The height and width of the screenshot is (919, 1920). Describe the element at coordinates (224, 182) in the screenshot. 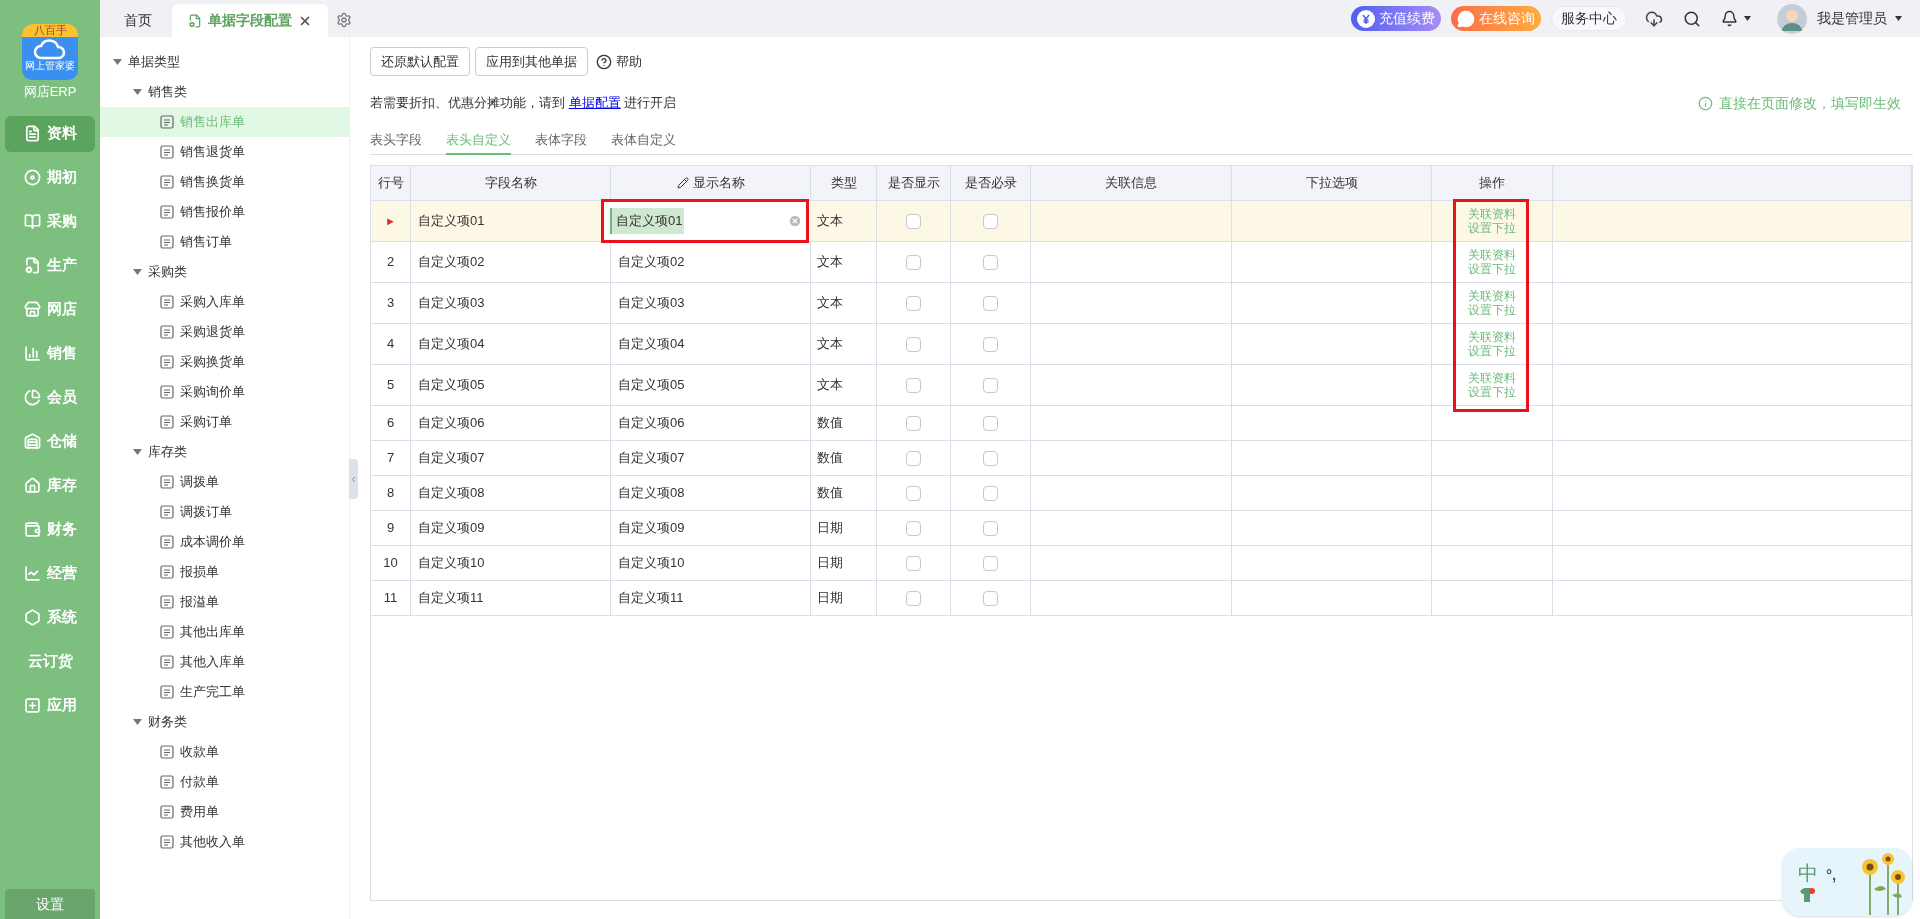

I see `tree-item: 销售换货单` at that location.